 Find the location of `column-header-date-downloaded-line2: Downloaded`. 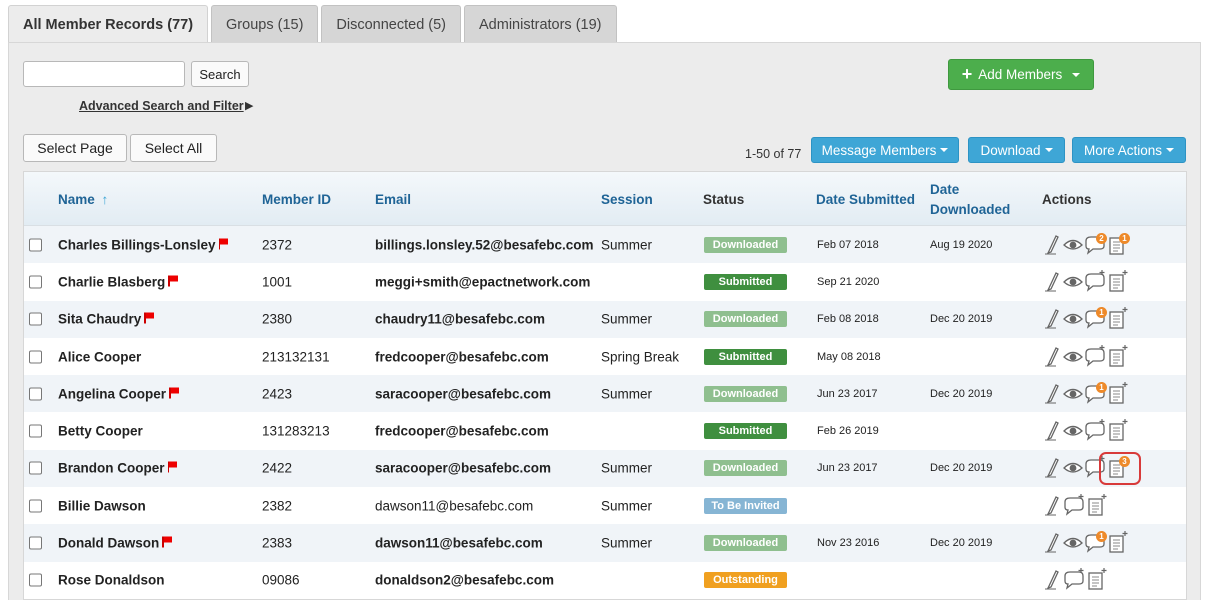

column-header-date-downloaded-line2: Downloaded is located at coordinates (970, 209).